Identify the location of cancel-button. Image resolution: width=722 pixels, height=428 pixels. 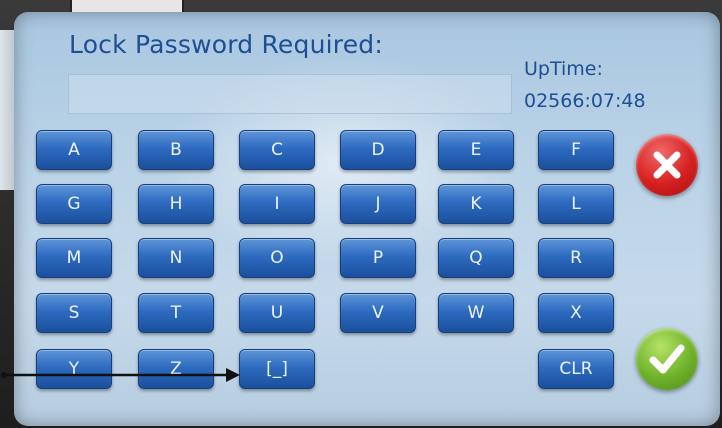
(667, 165).